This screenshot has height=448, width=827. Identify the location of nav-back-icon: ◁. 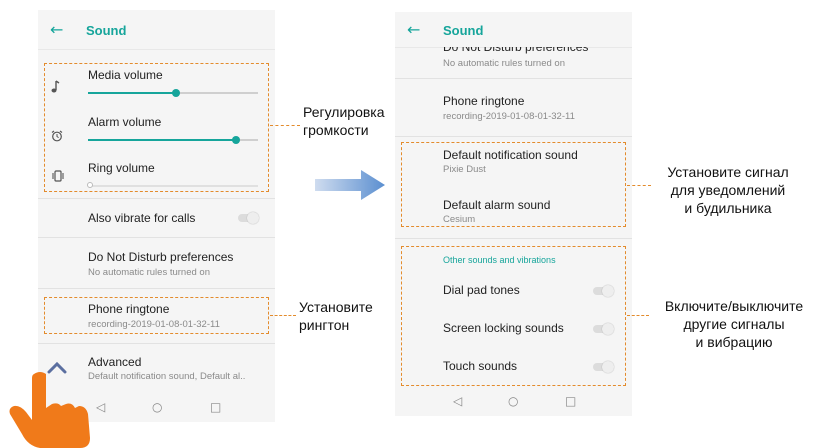
(457, 401).